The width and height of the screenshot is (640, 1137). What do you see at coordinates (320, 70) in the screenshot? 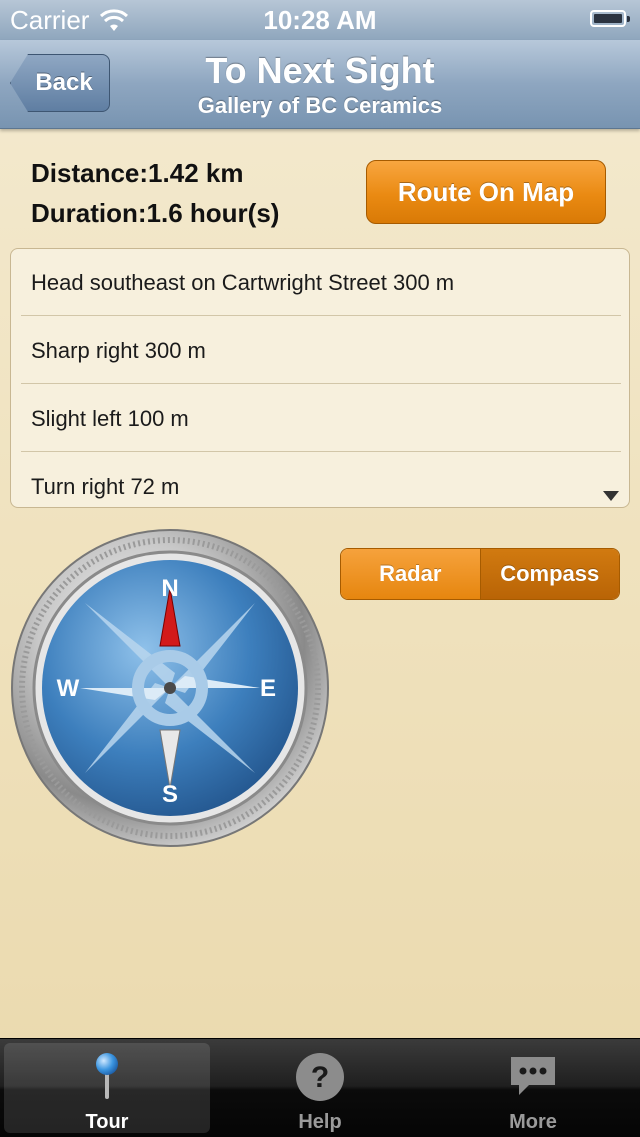
I see `page-title: To Next Sight` at bounding box center [320, 70].